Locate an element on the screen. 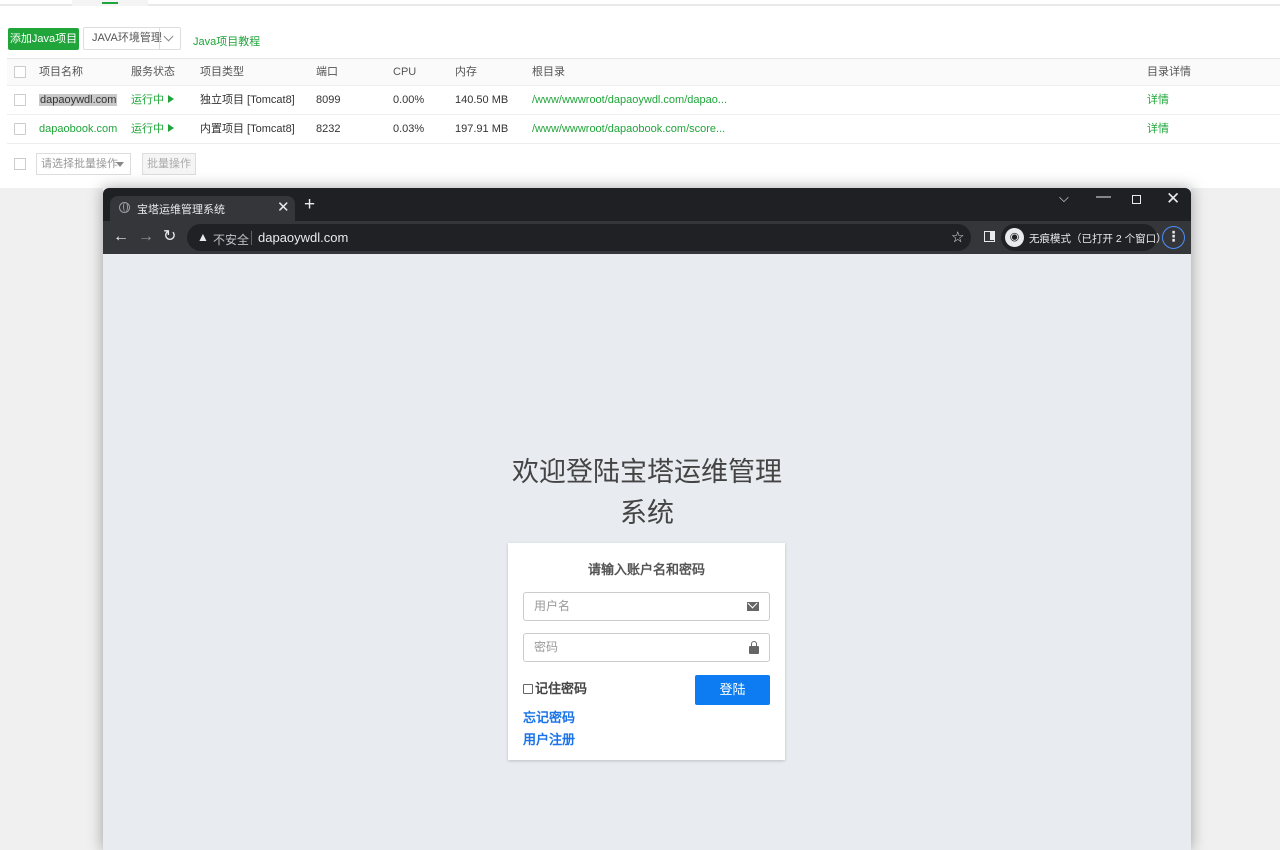  cpu-usage: 0.03% is located at coordinates (409, 129).